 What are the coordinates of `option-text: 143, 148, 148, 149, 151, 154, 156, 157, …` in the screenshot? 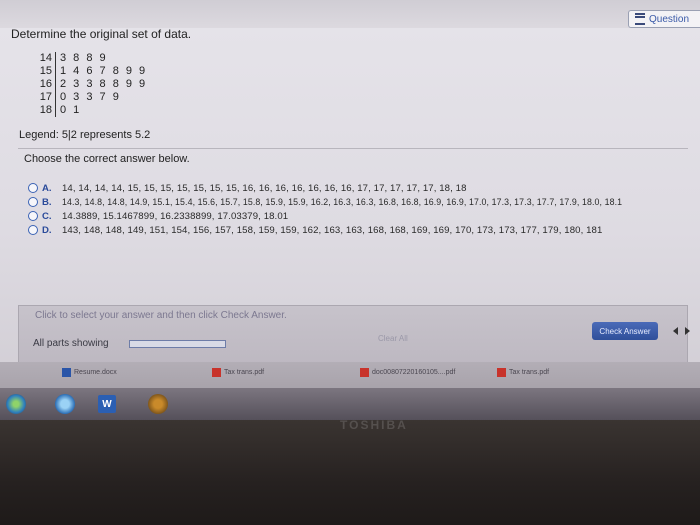 It's located at (332, 230).